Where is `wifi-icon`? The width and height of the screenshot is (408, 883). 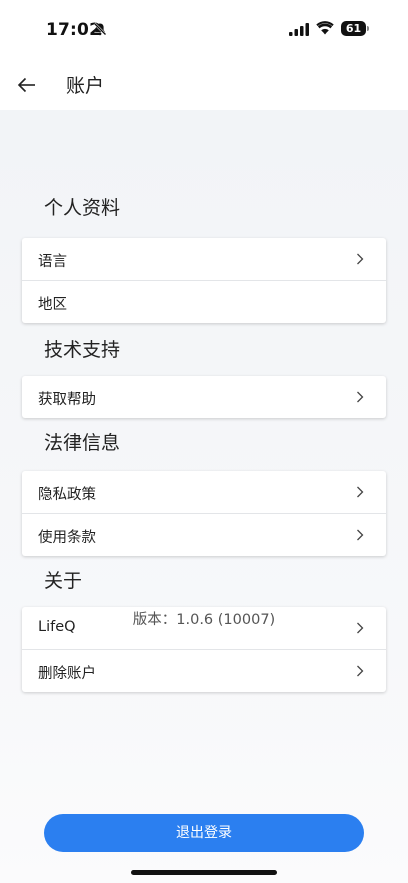 wifi-icon is located at coordinates (325, 28).